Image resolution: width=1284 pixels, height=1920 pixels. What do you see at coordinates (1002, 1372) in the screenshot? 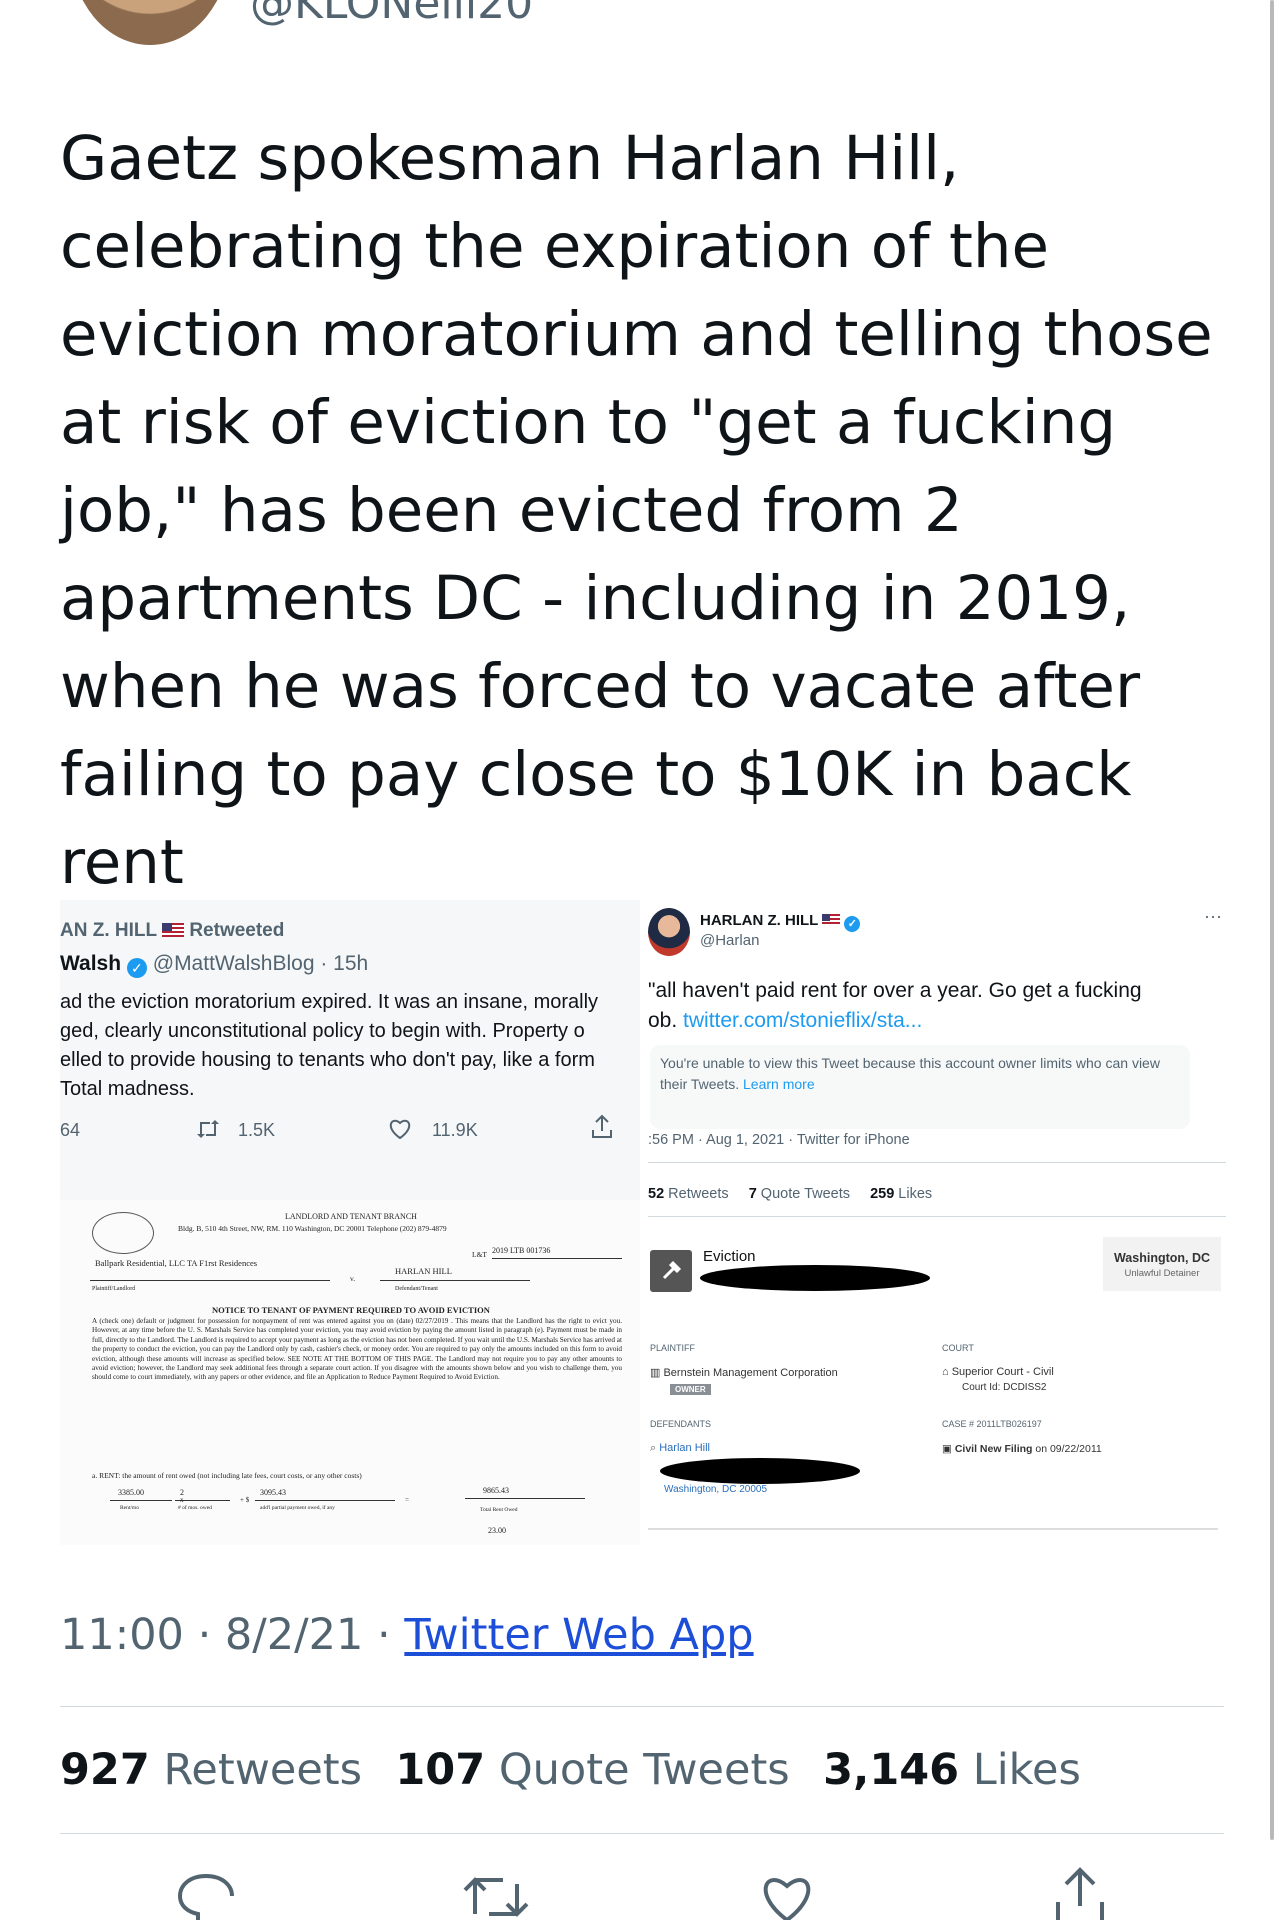
I see `court: Superior Court - Civil` at bounding box center [1002, 1372].